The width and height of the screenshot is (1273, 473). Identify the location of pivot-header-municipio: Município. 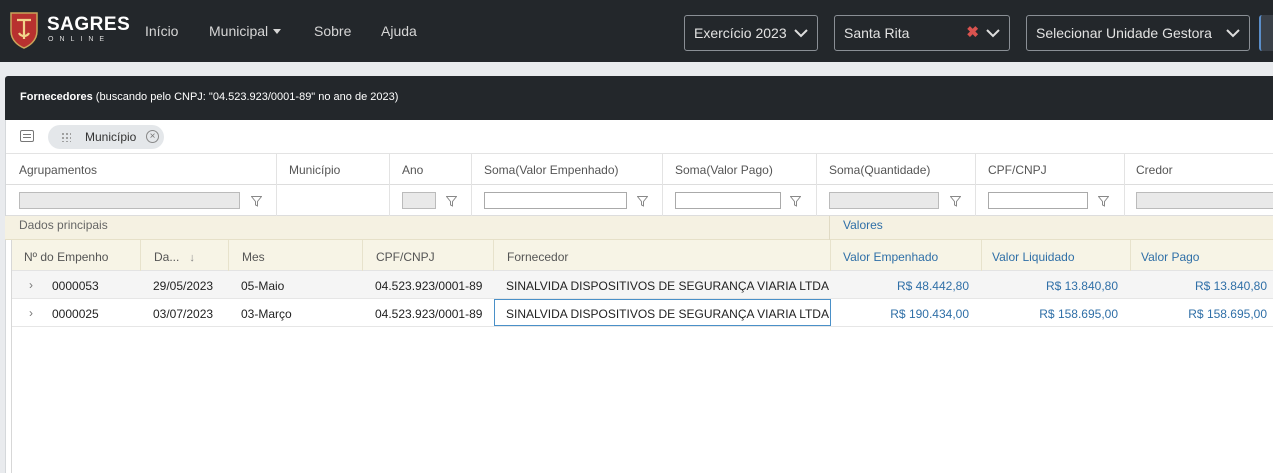
(335, 169).